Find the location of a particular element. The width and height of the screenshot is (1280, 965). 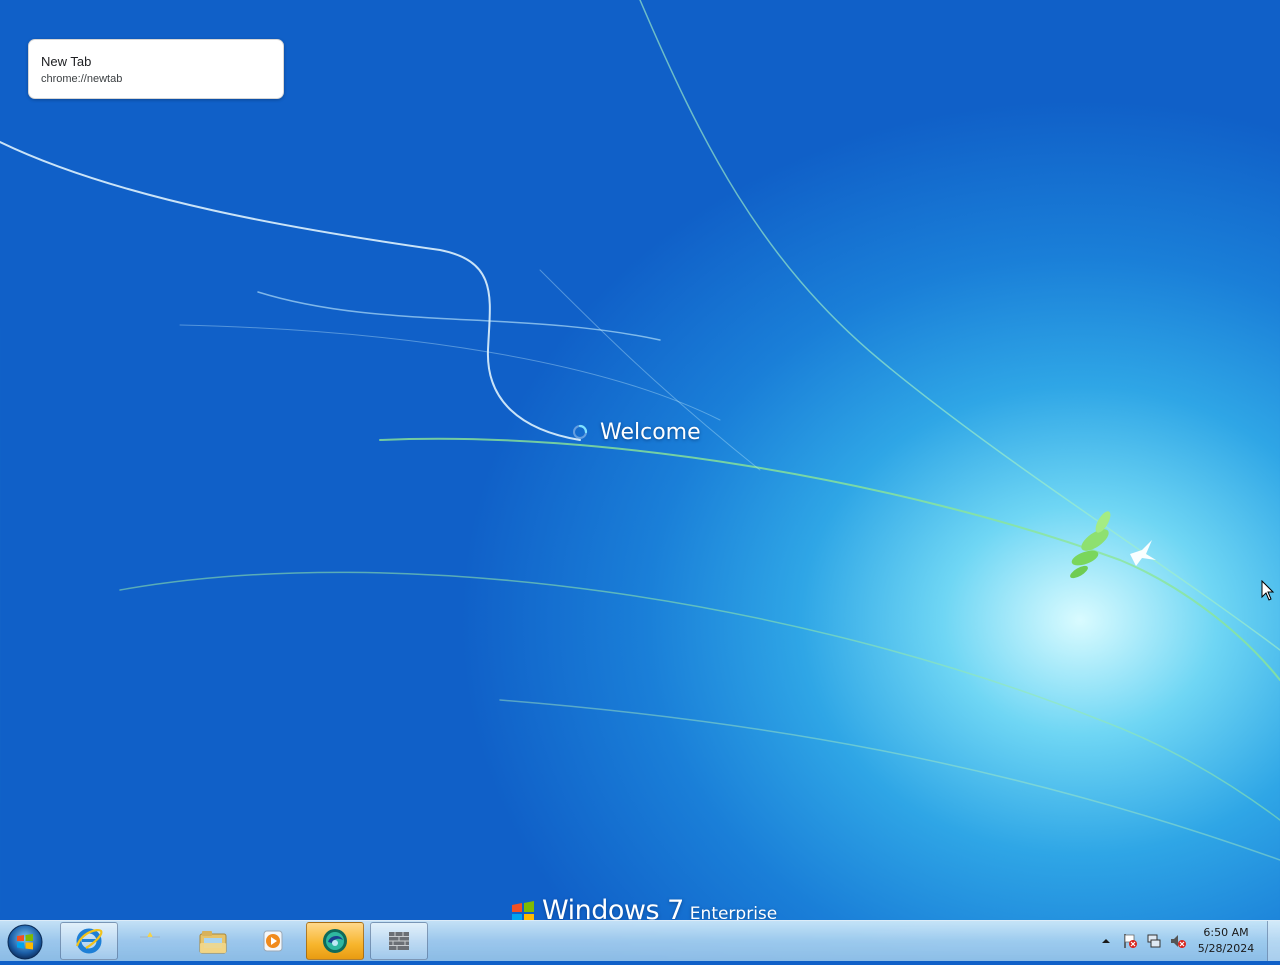

browser-icon is located at coordinates (335, 941).